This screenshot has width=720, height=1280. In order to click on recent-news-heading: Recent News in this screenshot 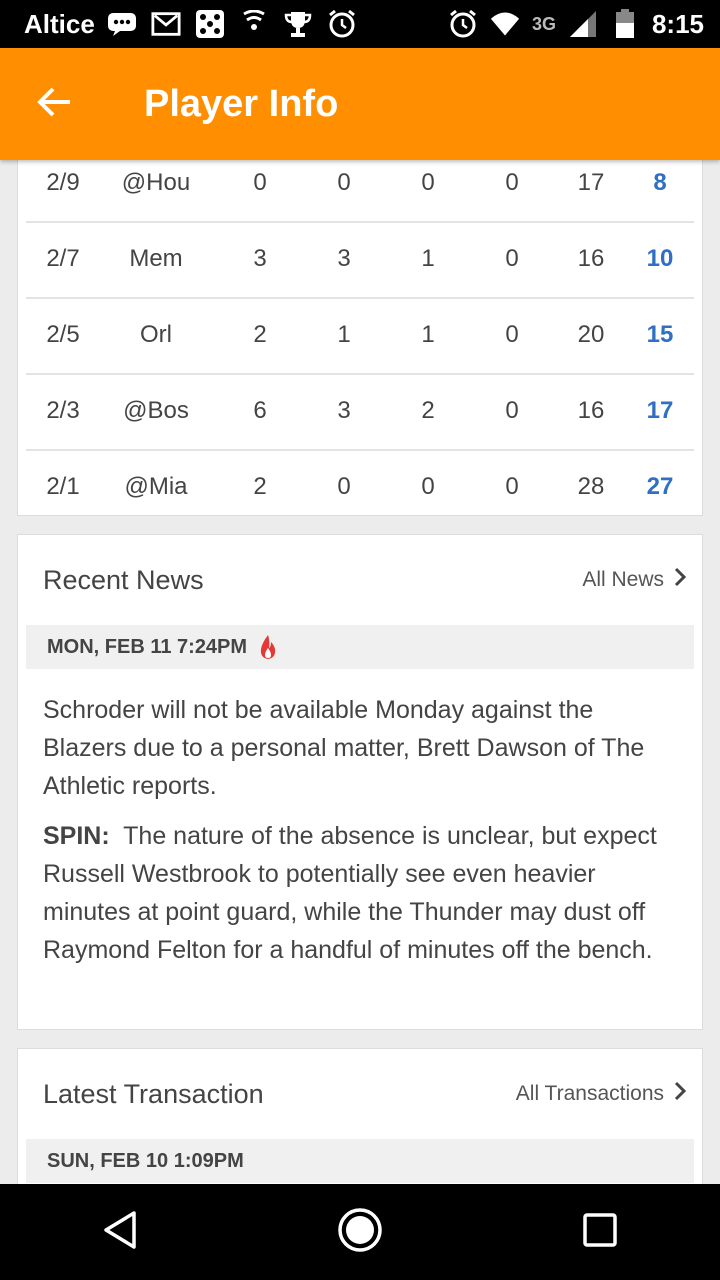, I will do `click(123, 580)`.